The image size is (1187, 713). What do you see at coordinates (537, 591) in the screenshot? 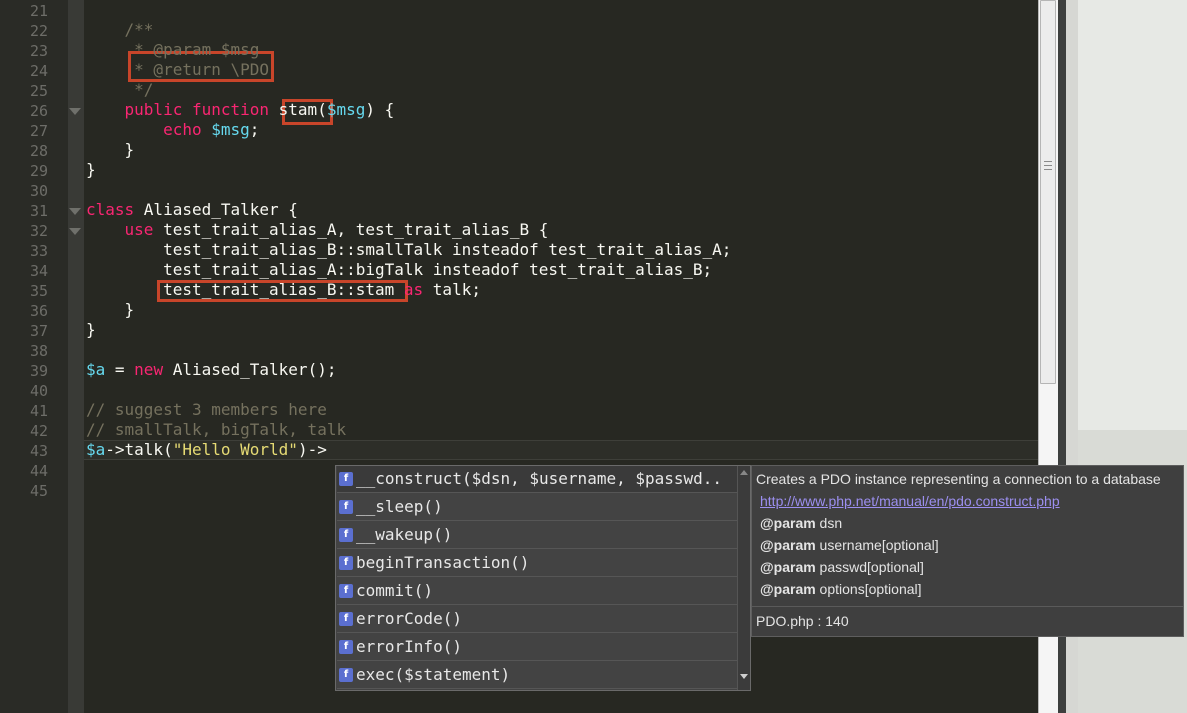
I see `completion-item: f commit()` at bounding box center [537, 591].